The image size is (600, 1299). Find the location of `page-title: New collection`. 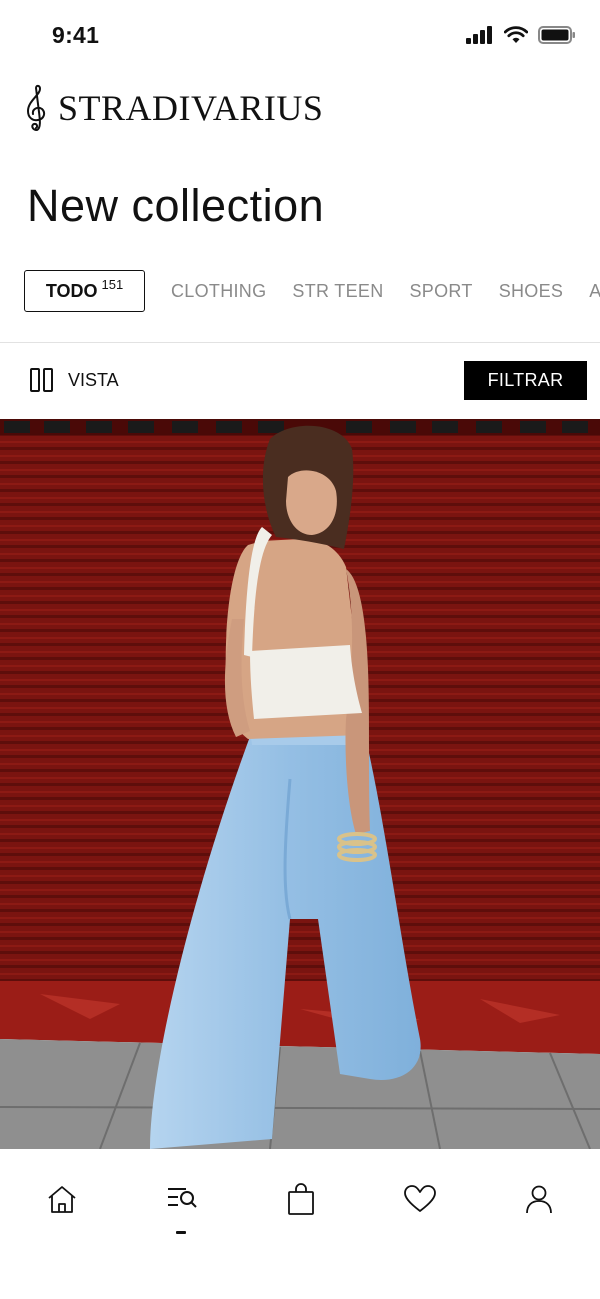

page-title: New collection is located at coordinates (176, 205).